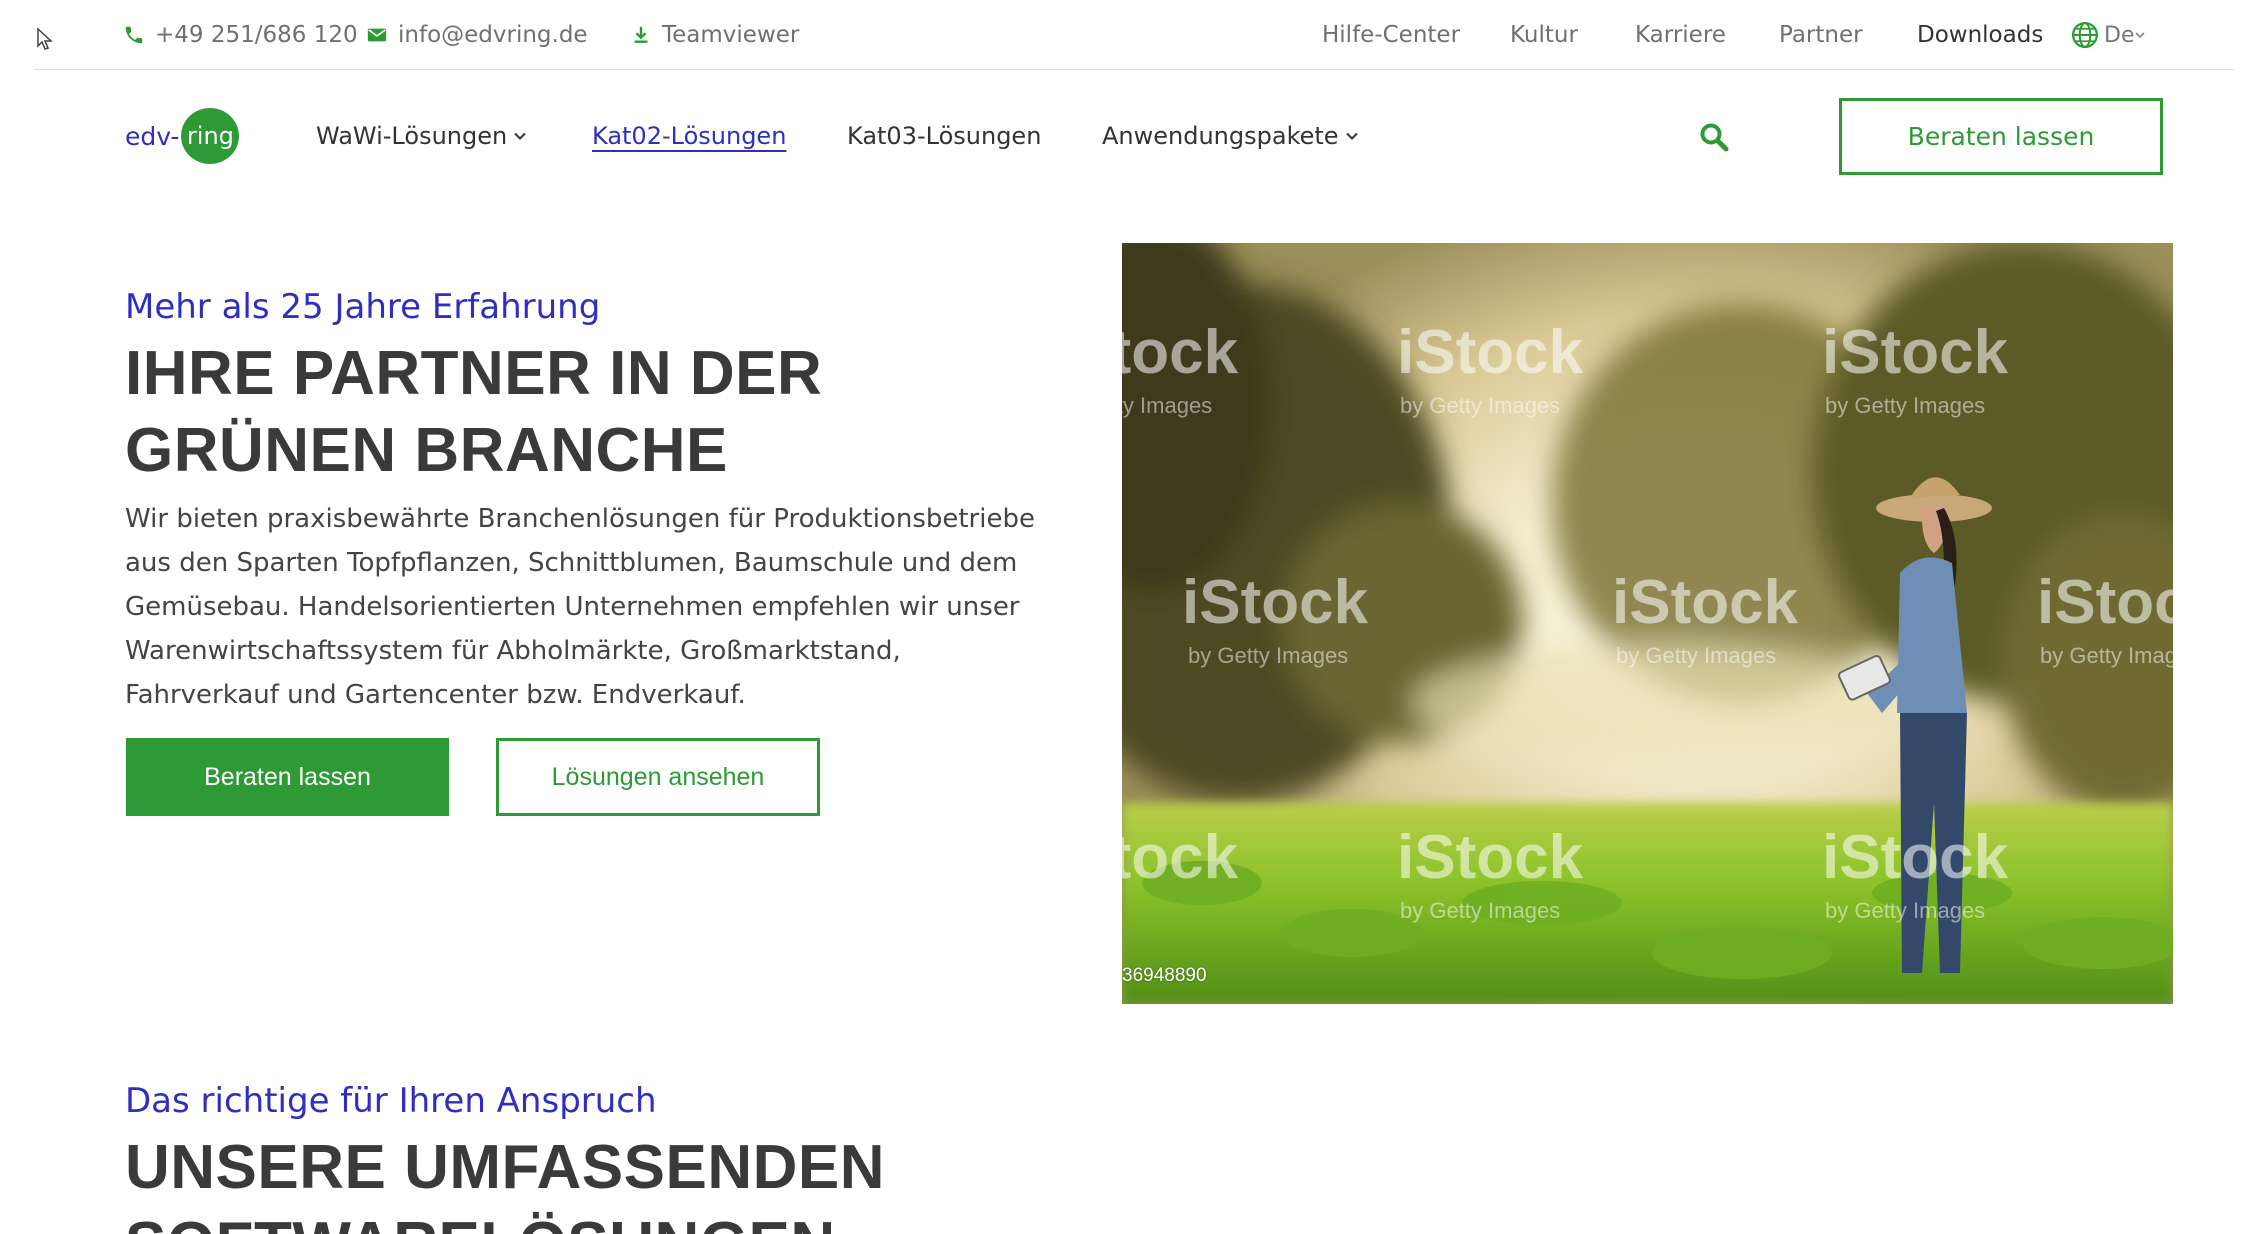 The height and width of the screenshot is (1234, 2259). Describe the element at coordinates (1220, 136) in the screenshot. I see `nav-anwendungspakete-label: Anwendungspakete` at that location.